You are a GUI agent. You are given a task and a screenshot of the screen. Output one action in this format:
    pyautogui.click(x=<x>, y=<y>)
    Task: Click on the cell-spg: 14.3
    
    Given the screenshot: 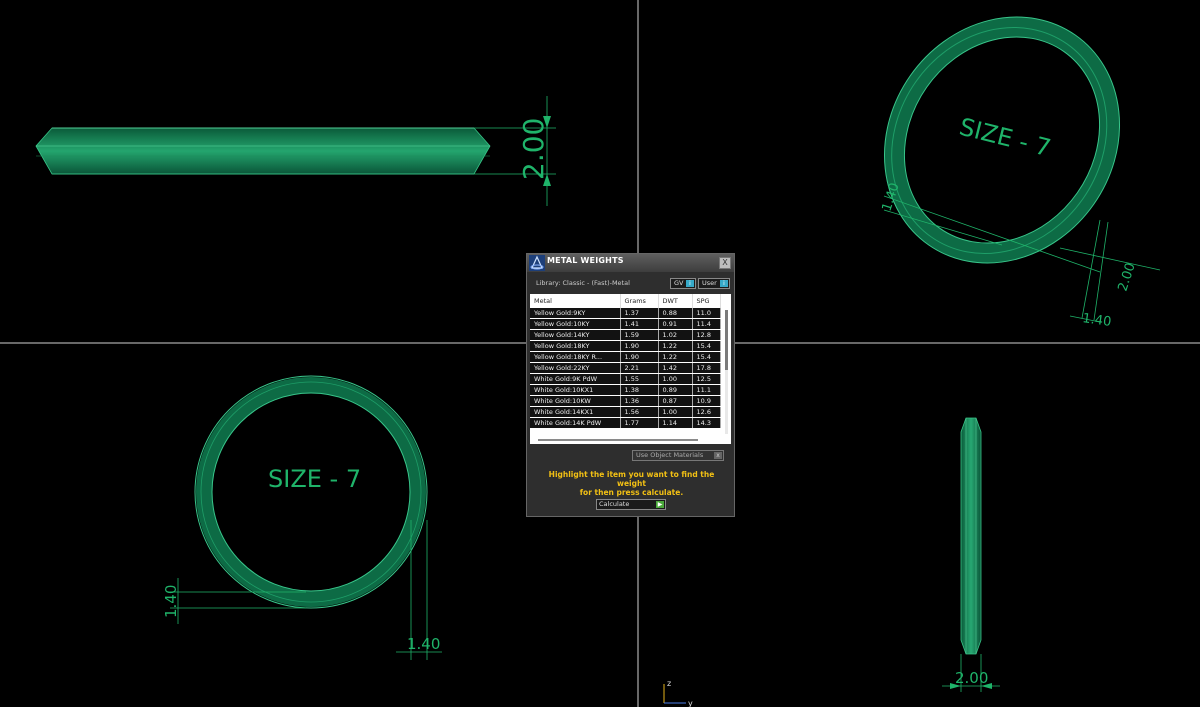 What is the action you would take?
    pyautogui.click(x=706, y=423)
    